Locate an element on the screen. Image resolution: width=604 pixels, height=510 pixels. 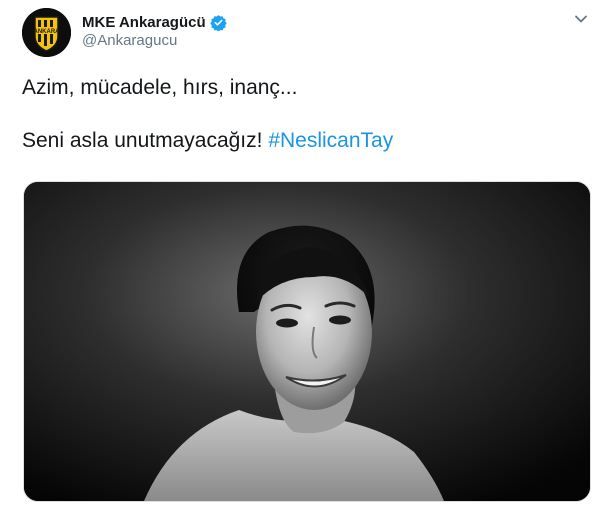
svg-text: ANKARA is located at coordinates (47, 32).